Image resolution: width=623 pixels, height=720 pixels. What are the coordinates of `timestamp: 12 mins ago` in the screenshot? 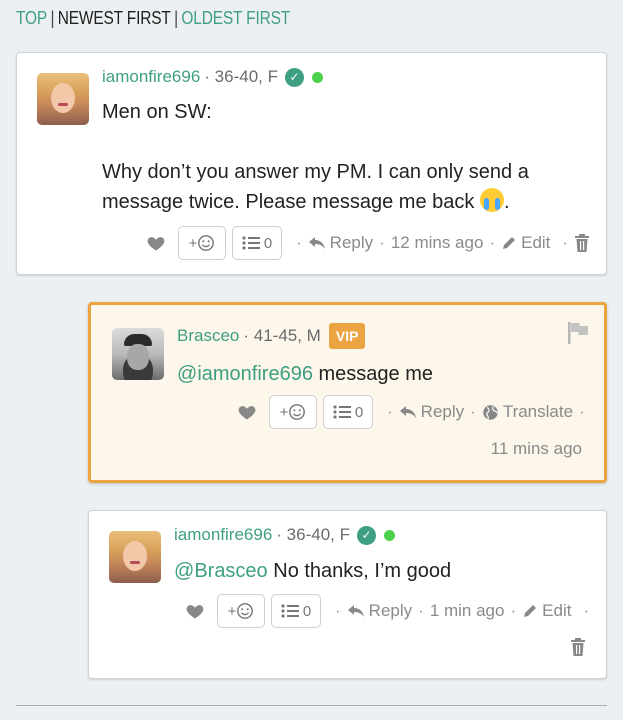 It's located at (437, 242).